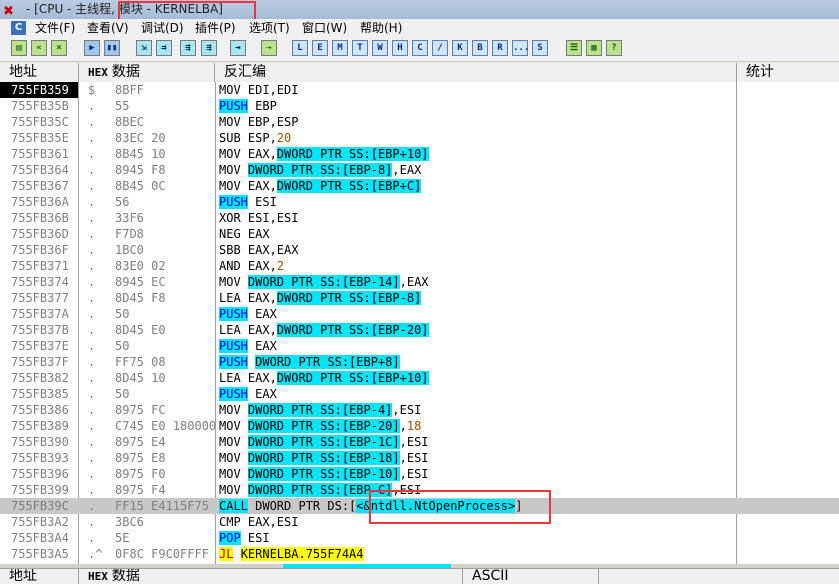 This screenshot has height=584, width=839. I want to click on table-row: 755FB35C. 8BEC MOV EBP,ESP, so click(419, 122).